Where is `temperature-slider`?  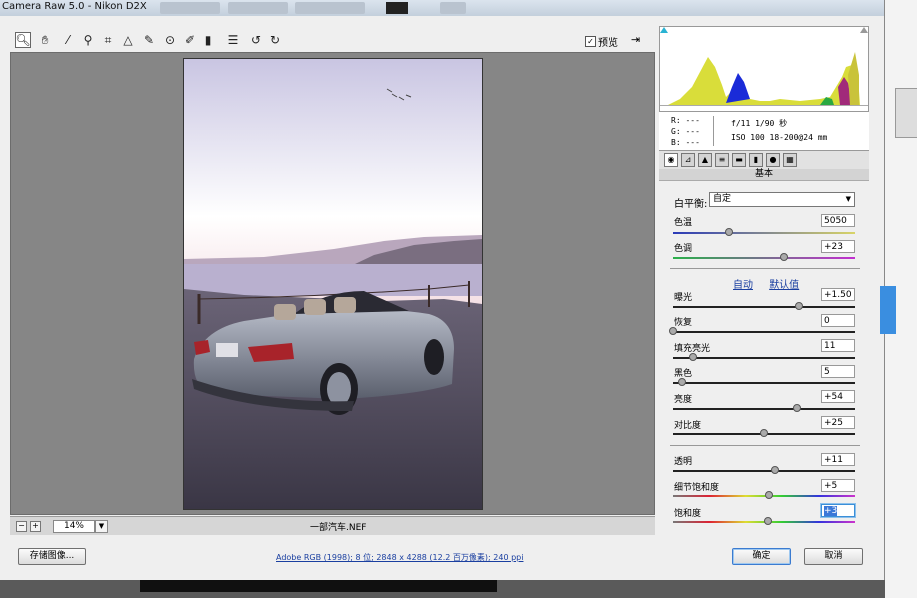
temperature-slider is located at coordinates (764, 232).